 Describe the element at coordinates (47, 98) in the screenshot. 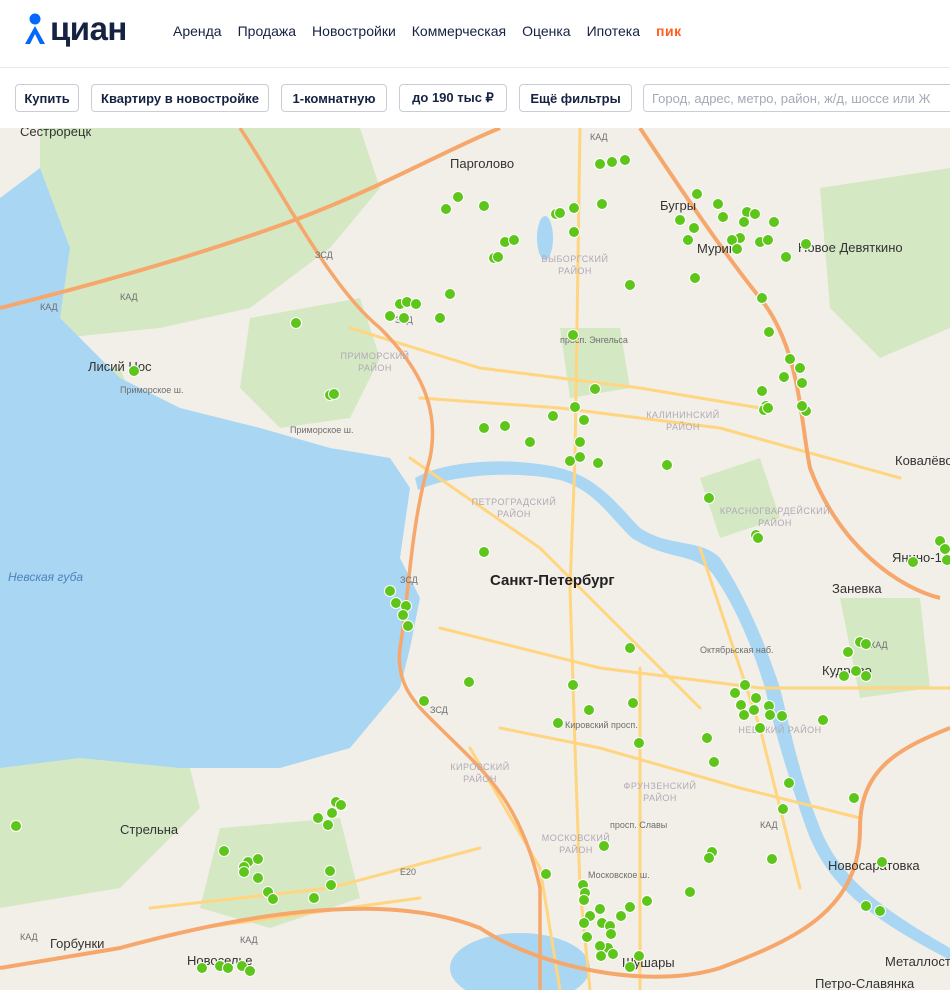

I see `deal-type-button: Купить` at that location.